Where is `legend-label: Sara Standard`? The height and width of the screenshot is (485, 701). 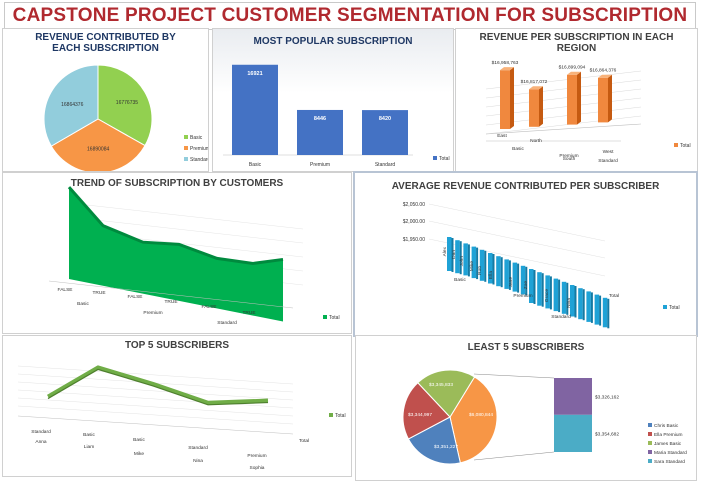 legend-label: Sara Standard is located at coordinates (669, 462).